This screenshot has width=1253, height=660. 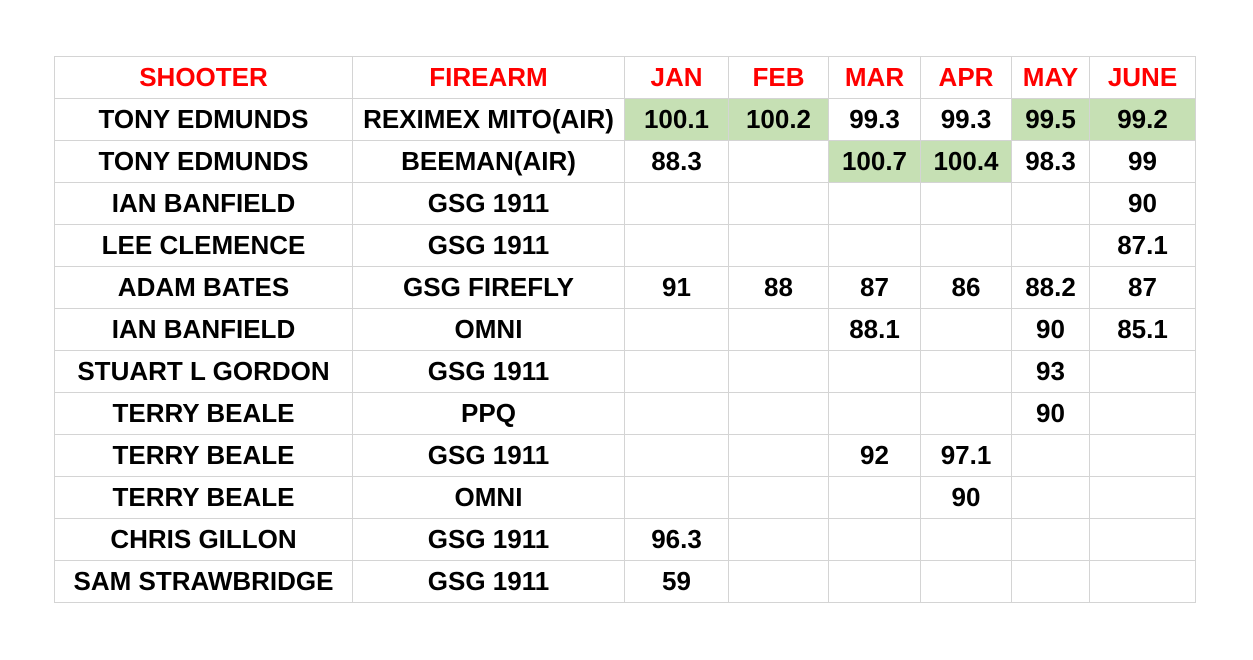 I want to click on cell-shooter: STUART L GORDON, so click(x=203, y=371).